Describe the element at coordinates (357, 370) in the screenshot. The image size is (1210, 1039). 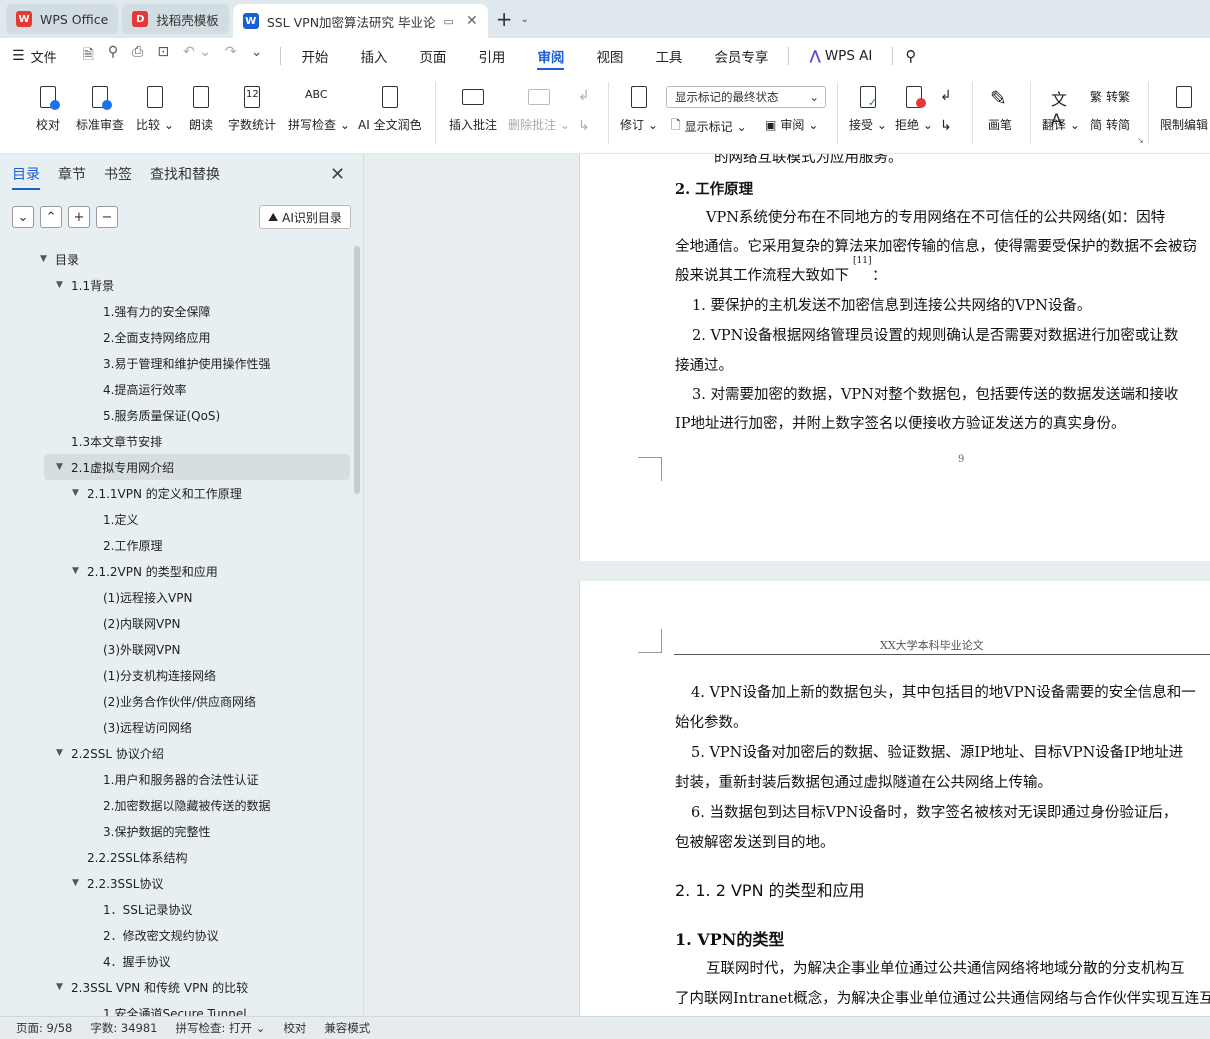
I see `panel-scrollbar` at that location.